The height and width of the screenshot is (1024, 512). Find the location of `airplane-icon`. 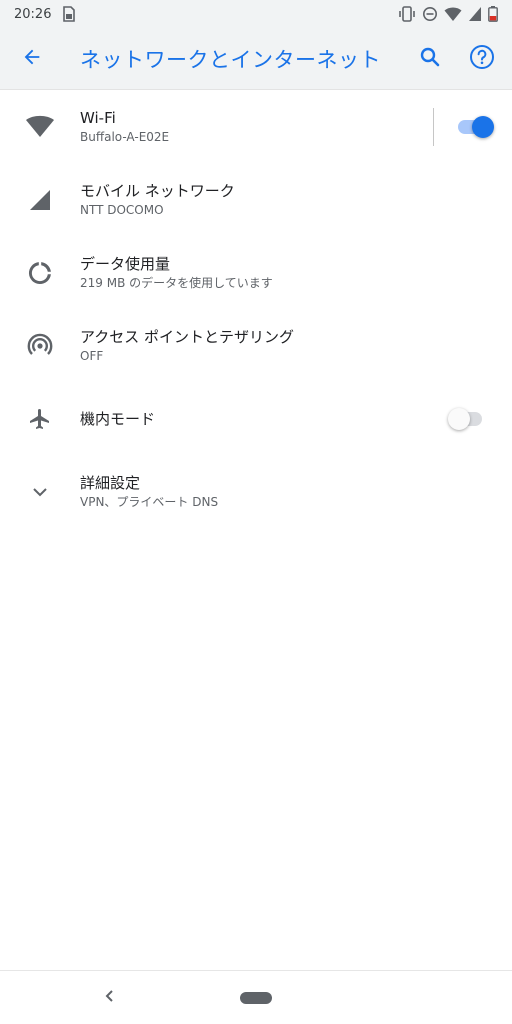

airplane-icon is located at coordinates (40, 418).